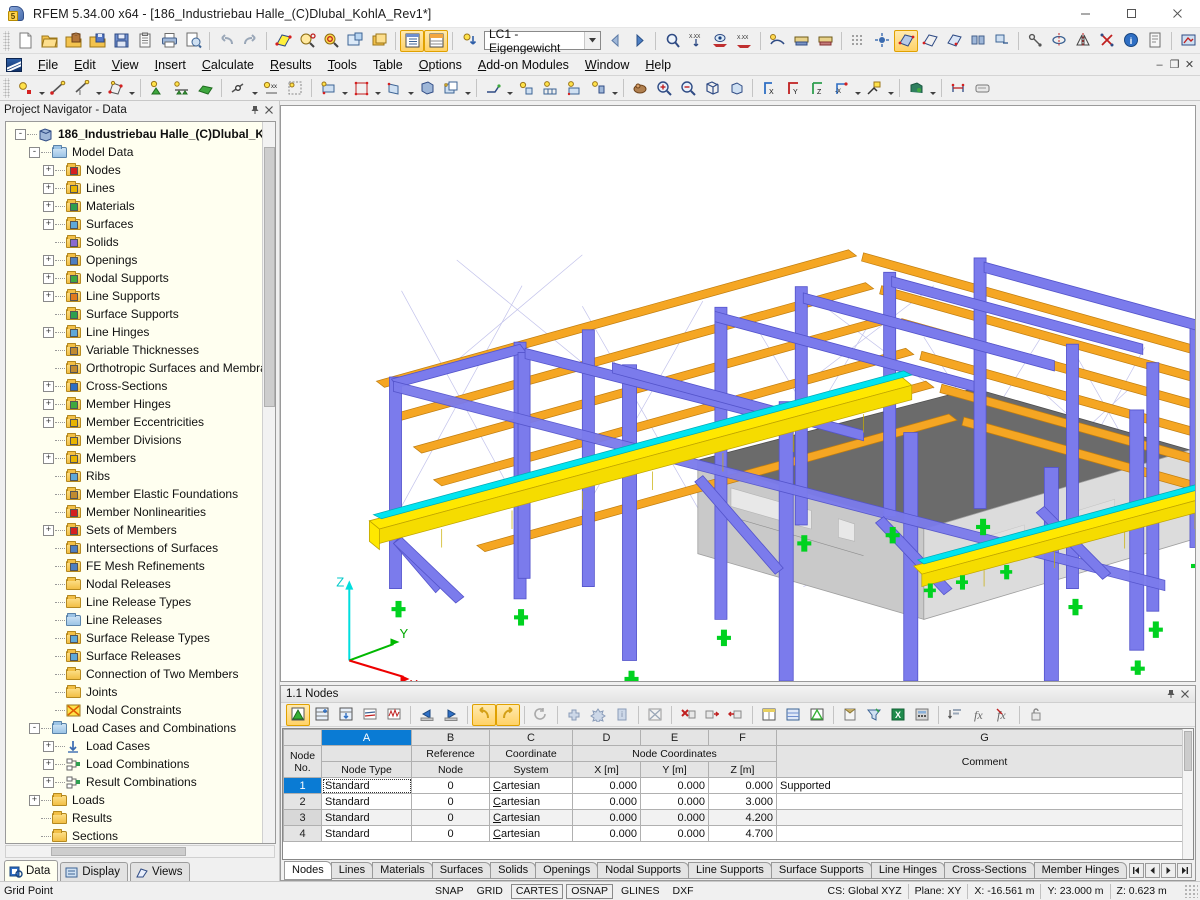 Image resolution: width=1200 pixels, height=900 pixels. Describe the element at coordinates (655, 715) in the screenshot. I see `clear-table-icon` at that location.